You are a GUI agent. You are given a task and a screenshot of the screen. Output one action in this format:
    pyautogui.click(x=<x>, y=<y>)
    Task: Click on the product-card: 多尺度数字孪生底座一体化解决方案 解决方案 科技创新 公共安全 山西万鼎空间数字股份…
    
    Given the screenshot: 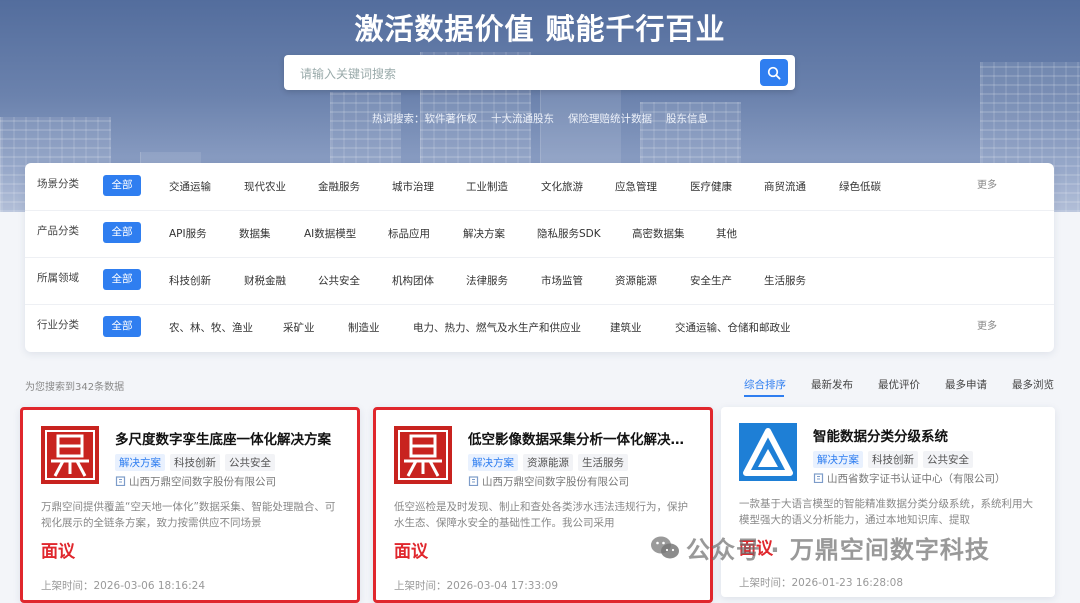 What is the action you would take?
    pyautogui.click(x=190, y=505)
    